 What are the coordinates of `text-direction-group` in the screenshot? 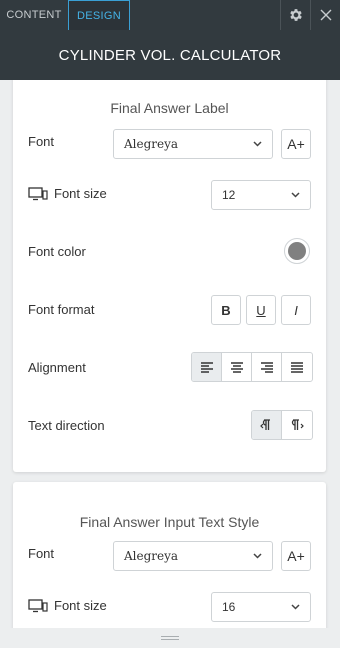 It's located at (282, 425).